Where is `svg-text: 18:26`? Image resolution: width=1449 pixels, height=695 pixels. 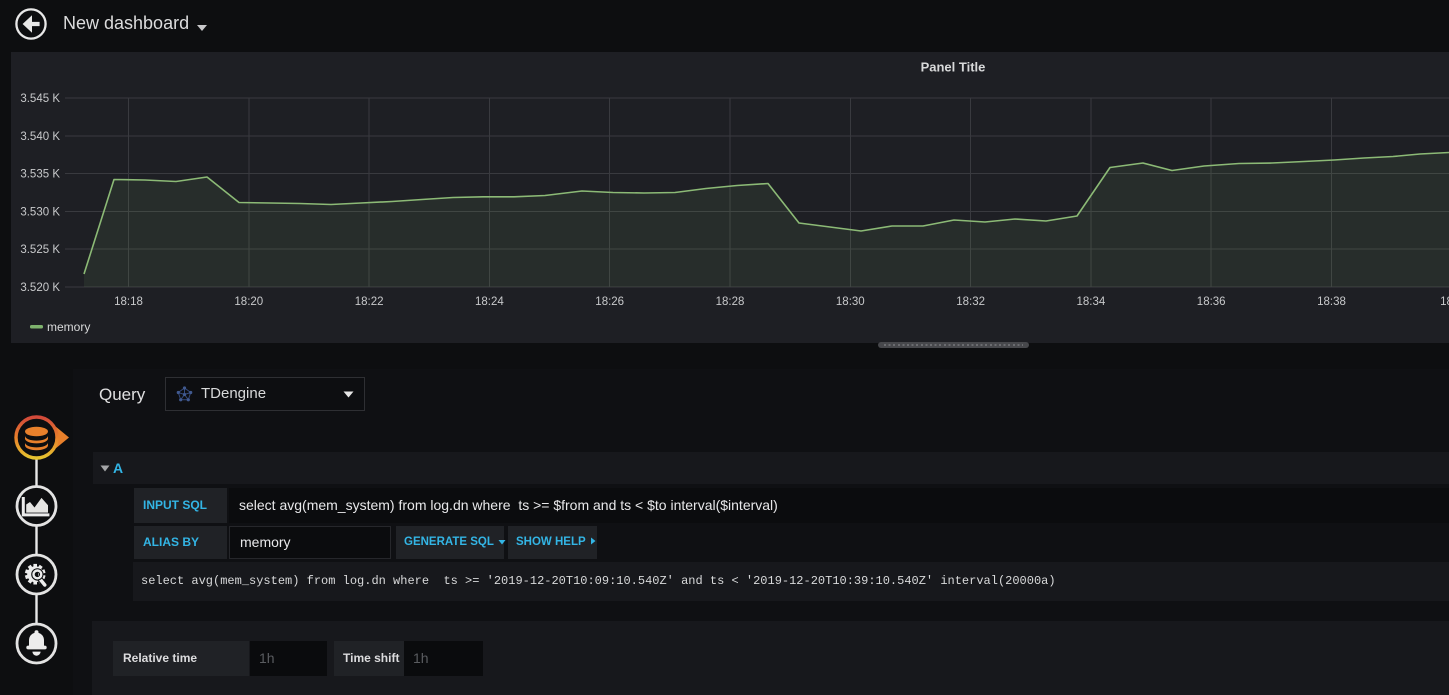
svg-text: 18:26 is located at coordinates (609, 302).